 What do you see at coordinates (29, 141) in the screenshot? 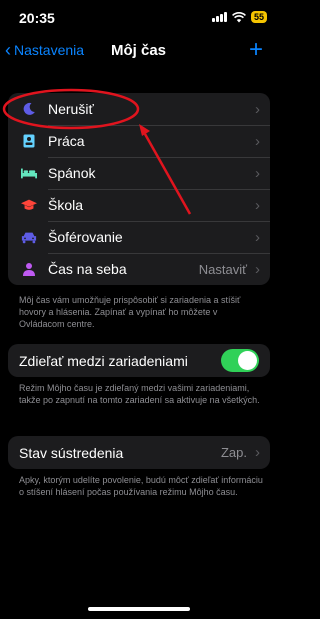
I see `id-badge-icon` at bounding box center [29, 141].